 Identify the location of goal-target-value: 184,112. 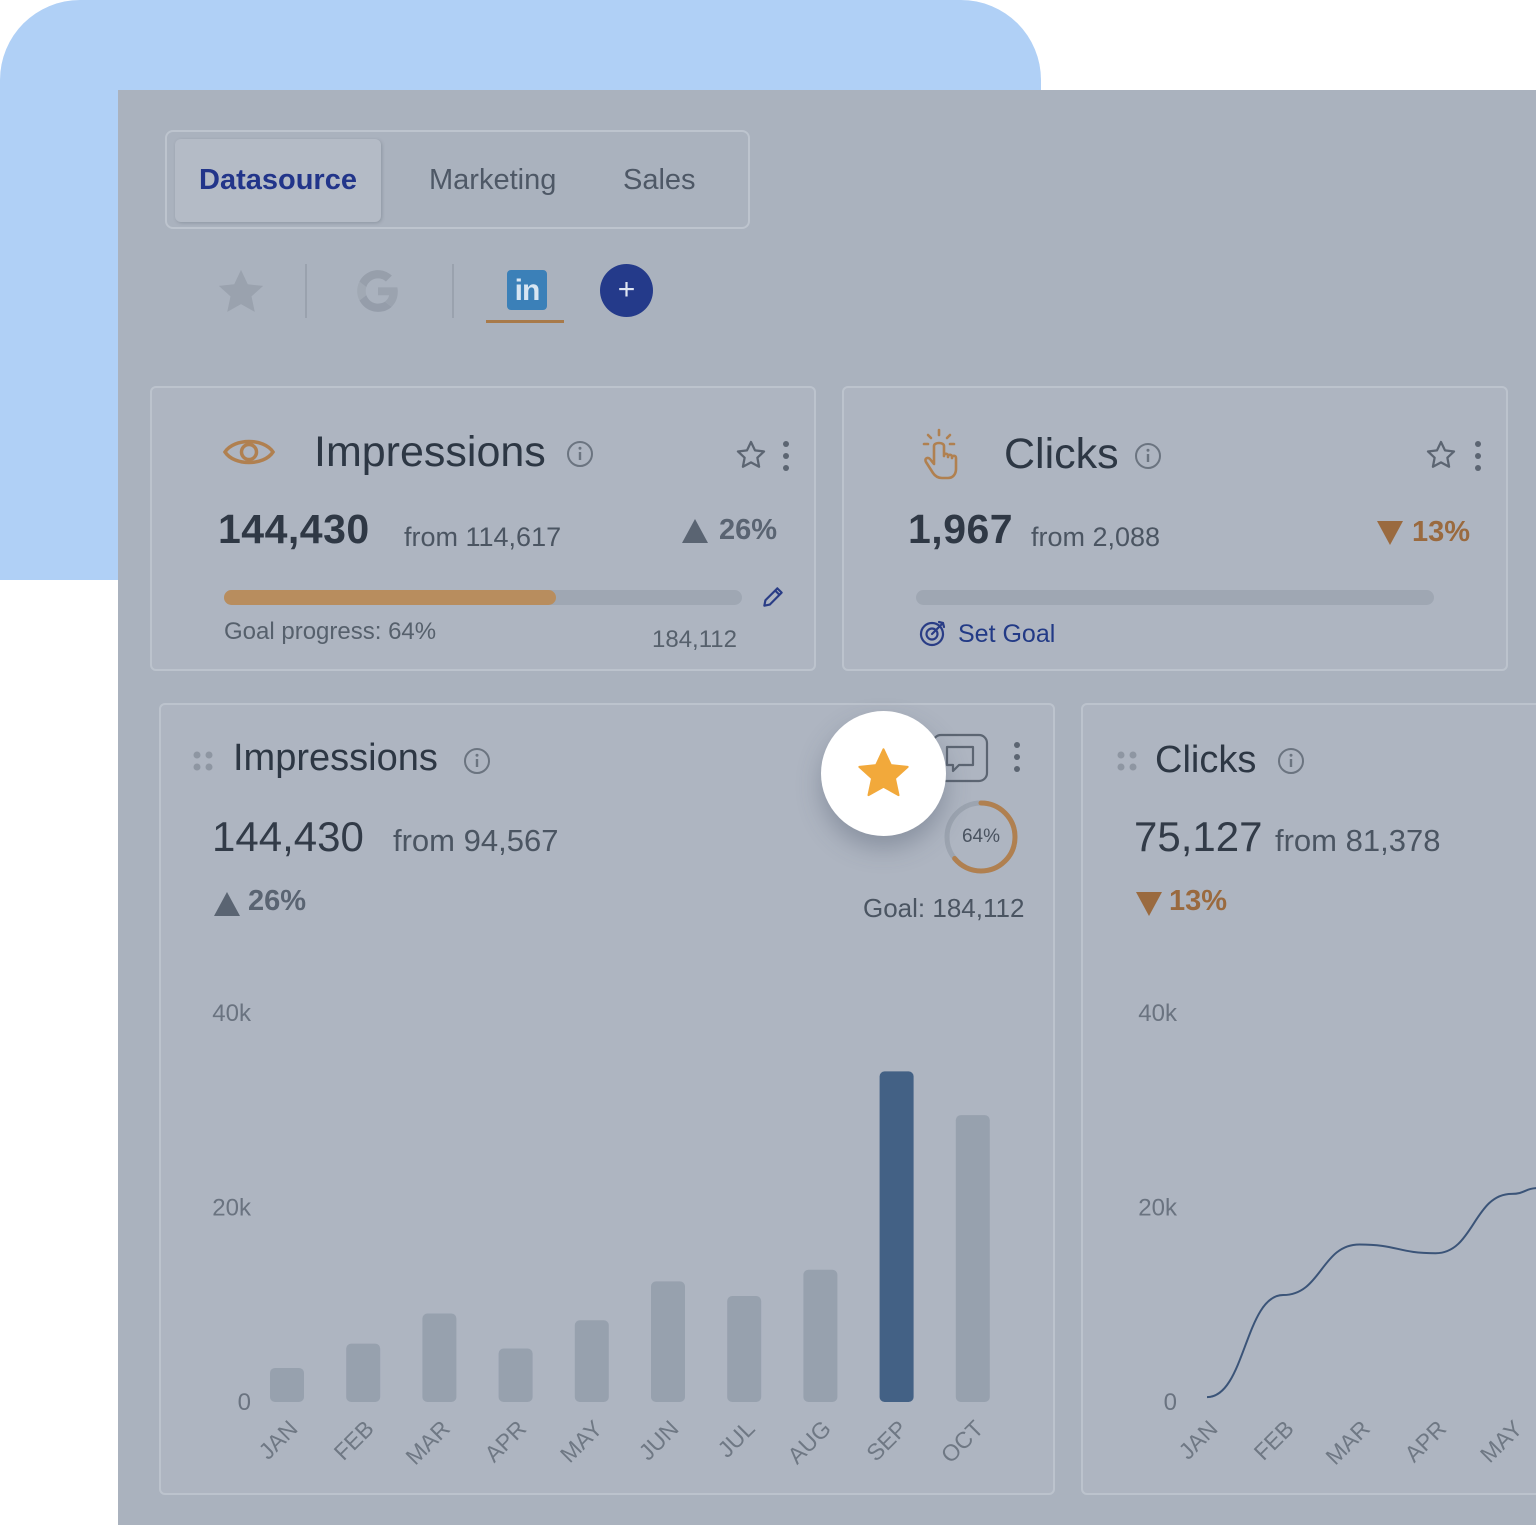
(694, 639).